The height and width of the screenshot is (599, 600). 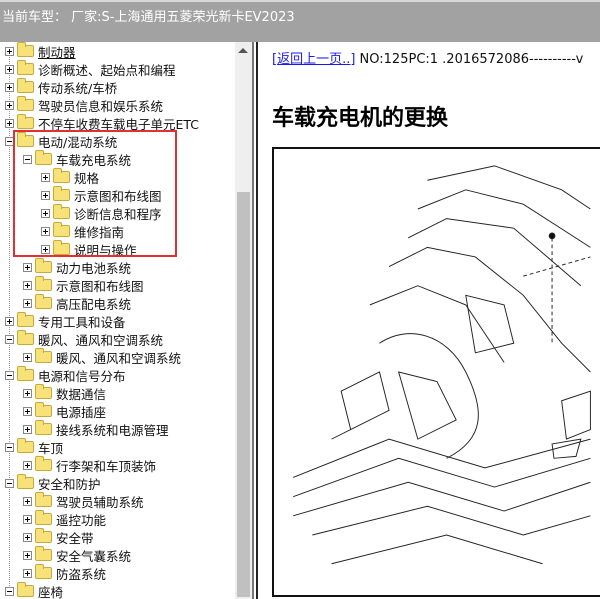 I want to click on title-bar: 当前车型： 厂家:S-上海通用五菱荣光新卡EV2023, so click(x=300, y=21).